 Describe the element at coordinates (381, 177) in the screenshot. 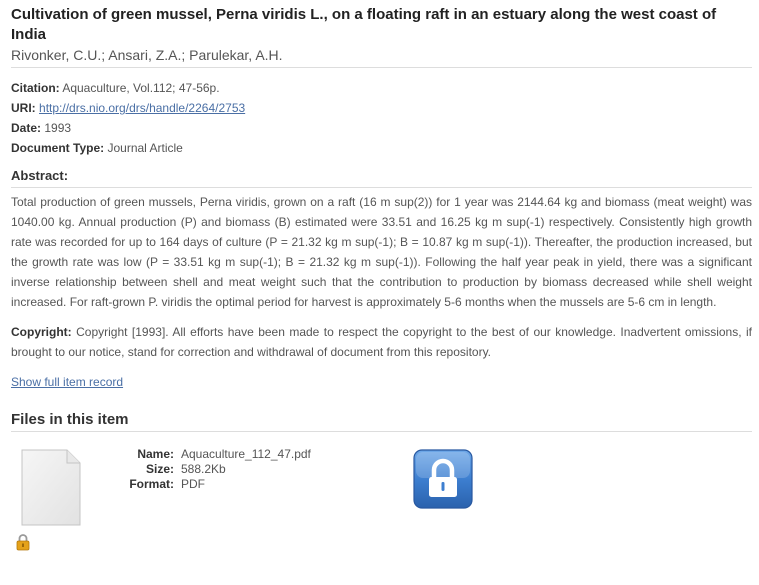

I see `abstract-heading: Abstract:` at that location.